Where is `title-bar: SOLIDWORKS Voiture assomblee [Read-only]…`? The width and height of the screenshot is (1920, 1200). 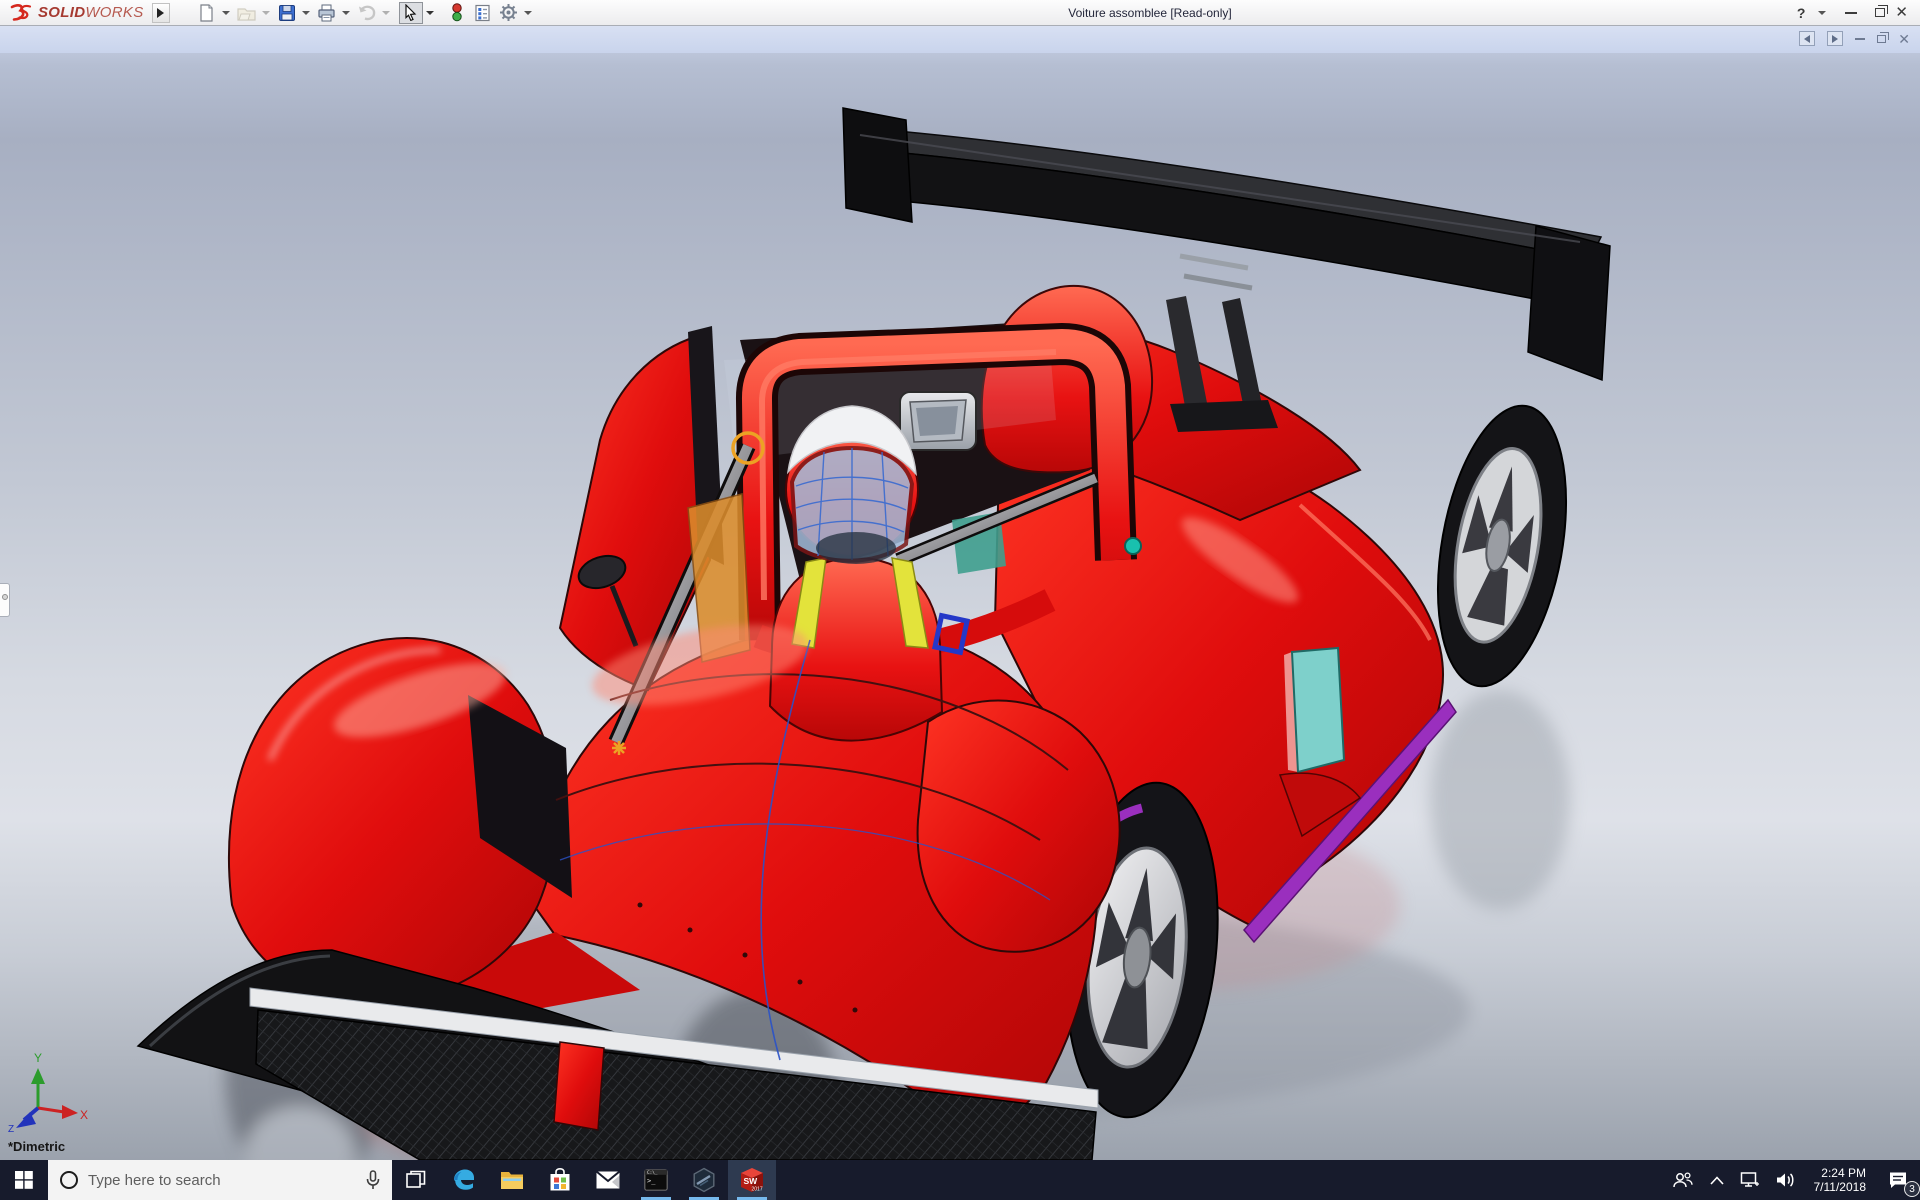
title-bar: SOLIDWORKS Voiture assomblee [Read-only]… is located at coordinates (960, 13).